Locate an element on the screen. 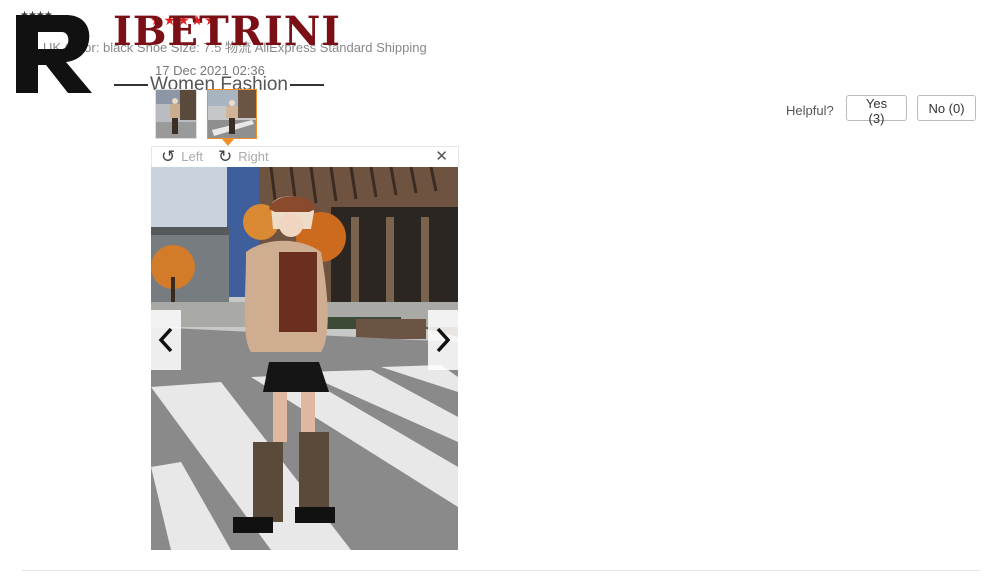 The width and height of the screenshot is (1001, 580). previous-image-button is located at coordinates (166, 340).